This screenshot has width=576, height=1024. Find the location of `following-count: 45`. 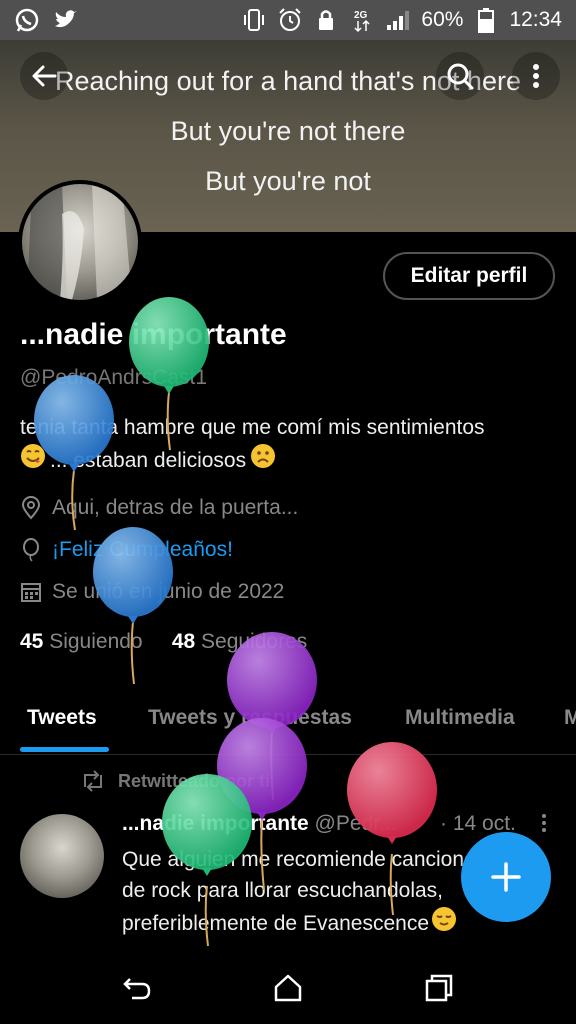

following-count: 45 is located at coordinates (32, 641).